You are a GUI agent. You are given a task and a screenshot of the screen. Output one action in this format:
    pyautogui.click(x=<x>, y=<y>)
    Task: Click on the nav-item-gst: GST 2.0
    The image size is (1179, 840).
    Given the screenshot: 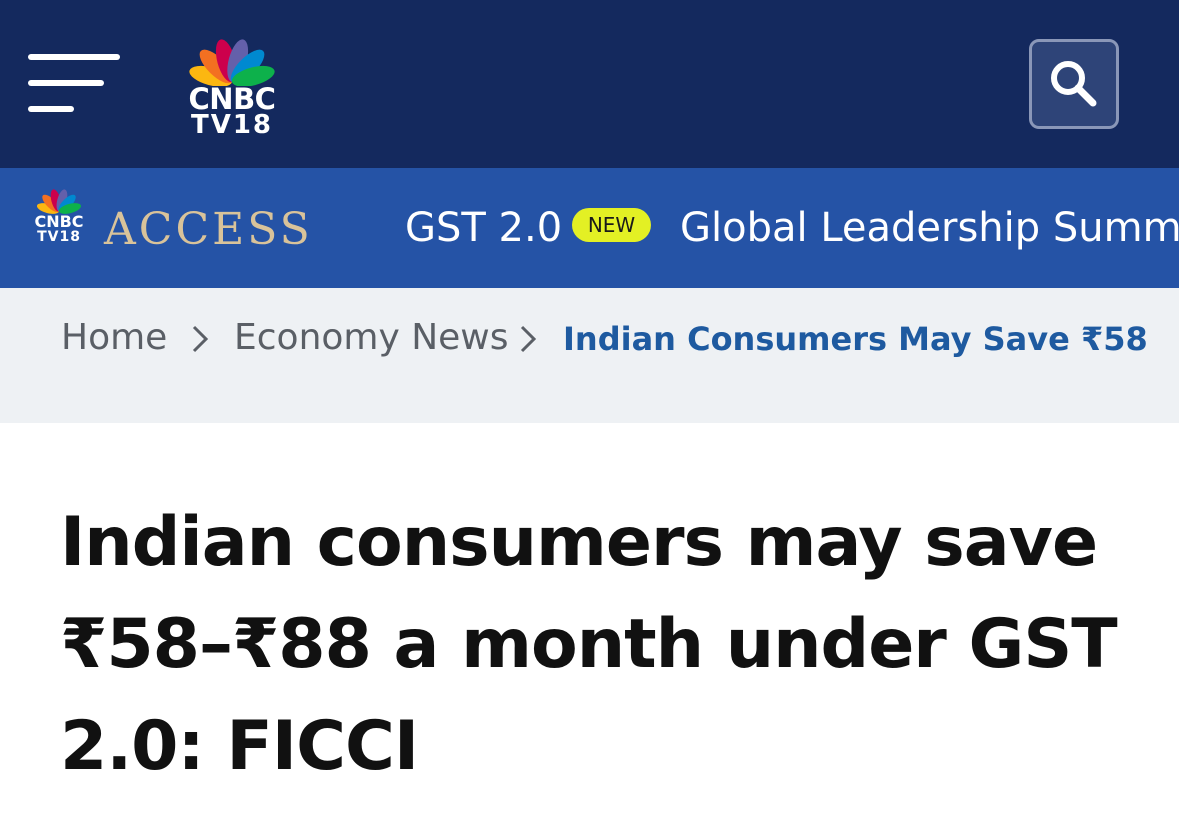 What is the action you would take?
    pyautogui.click(x=483, y=228)
    